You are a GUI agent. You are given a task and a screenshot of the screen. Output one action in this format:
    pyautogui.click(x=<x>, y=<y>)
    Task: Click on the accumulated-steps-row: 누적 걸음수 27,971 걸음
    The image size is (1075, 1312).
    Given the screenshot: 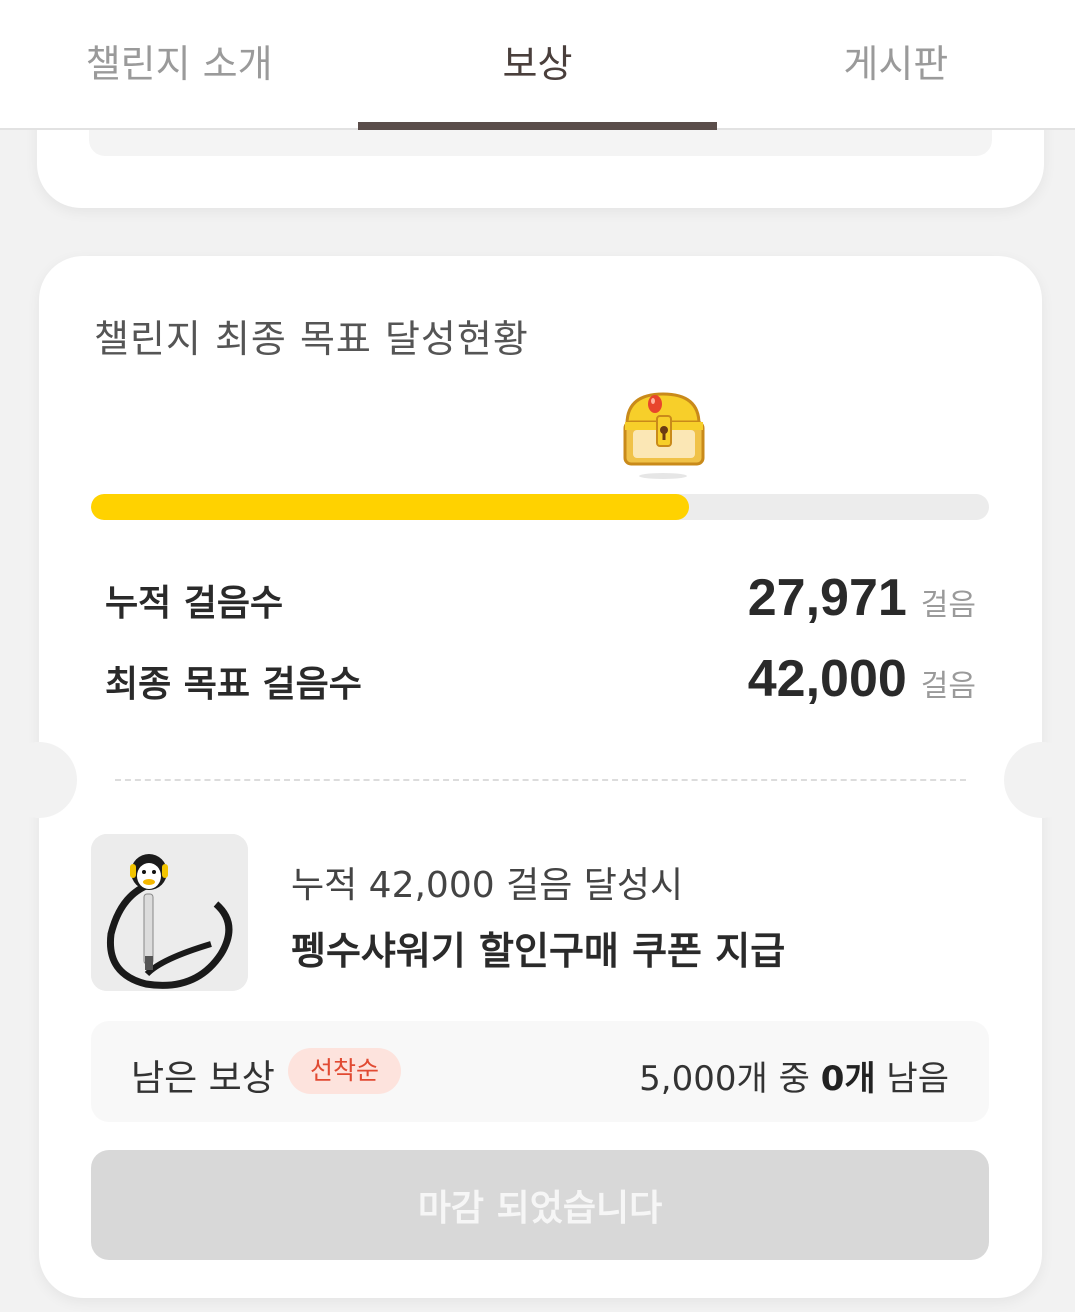 What is the action you would take?
    pyautogui.click(x=540, y=598)
    